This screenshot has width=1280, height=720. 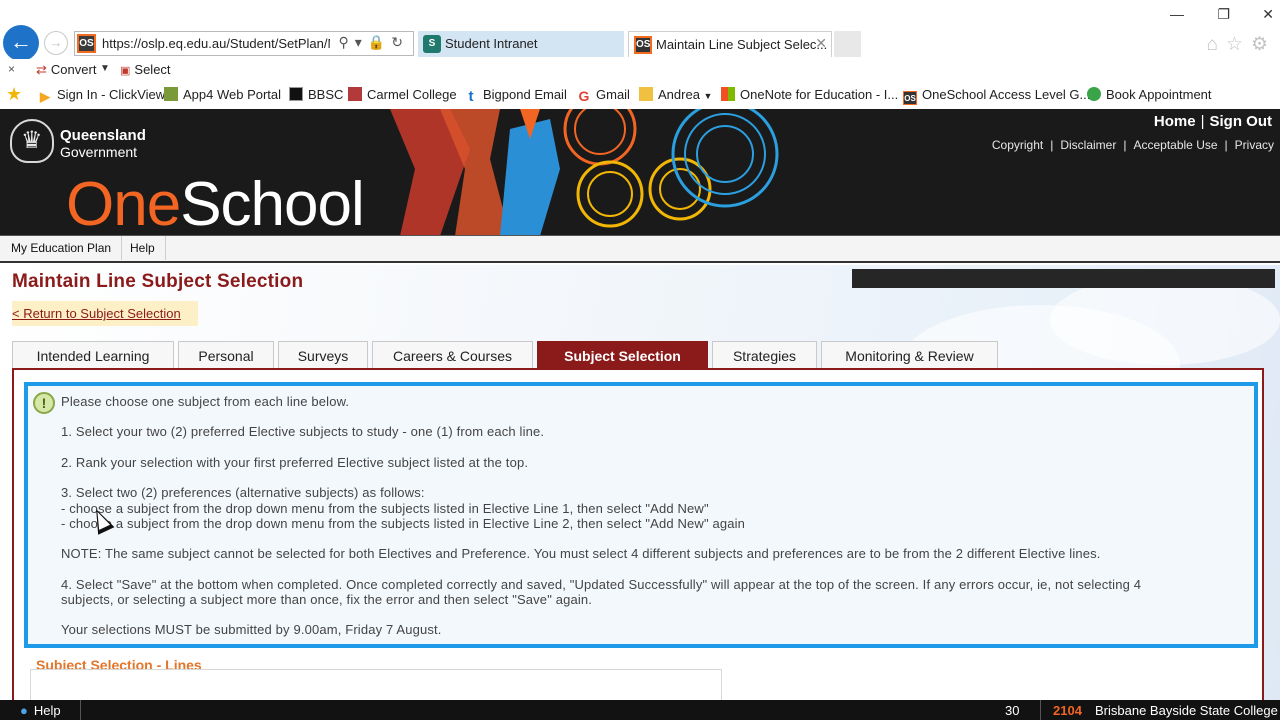 I want to click on oneschool-tab-icon: OS, so click(x=643, y=45).